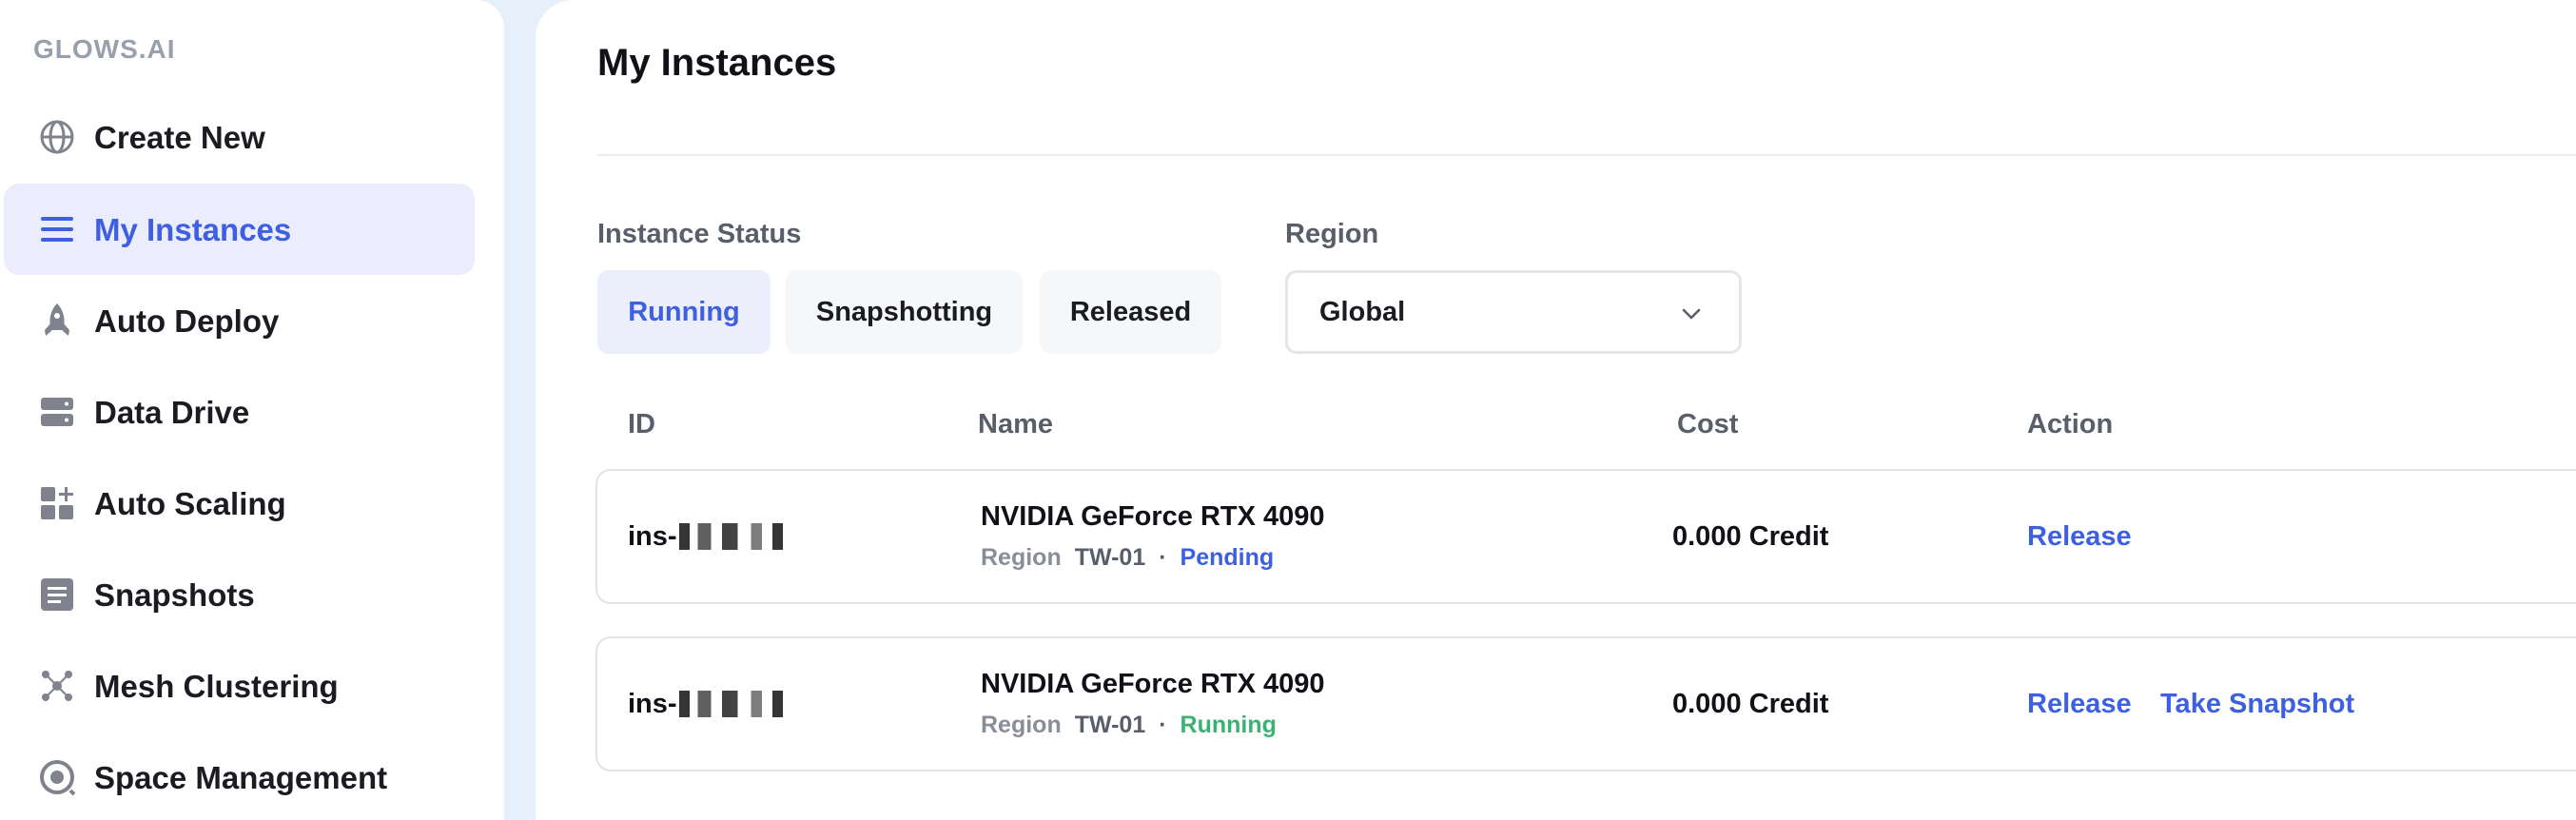 The image size is (2576, 820). I want to click on instance-meta: Region TW-01 · Running, so click(1129, 726).